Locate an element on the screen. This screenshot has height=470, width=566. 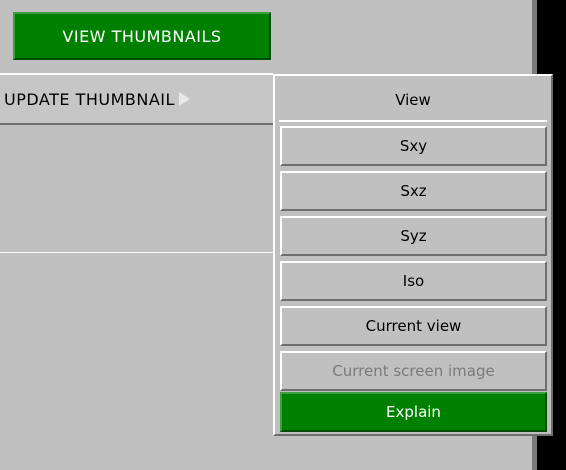
menu-item-current-screen-image: Current screen image is located at coordinates (413, 371).